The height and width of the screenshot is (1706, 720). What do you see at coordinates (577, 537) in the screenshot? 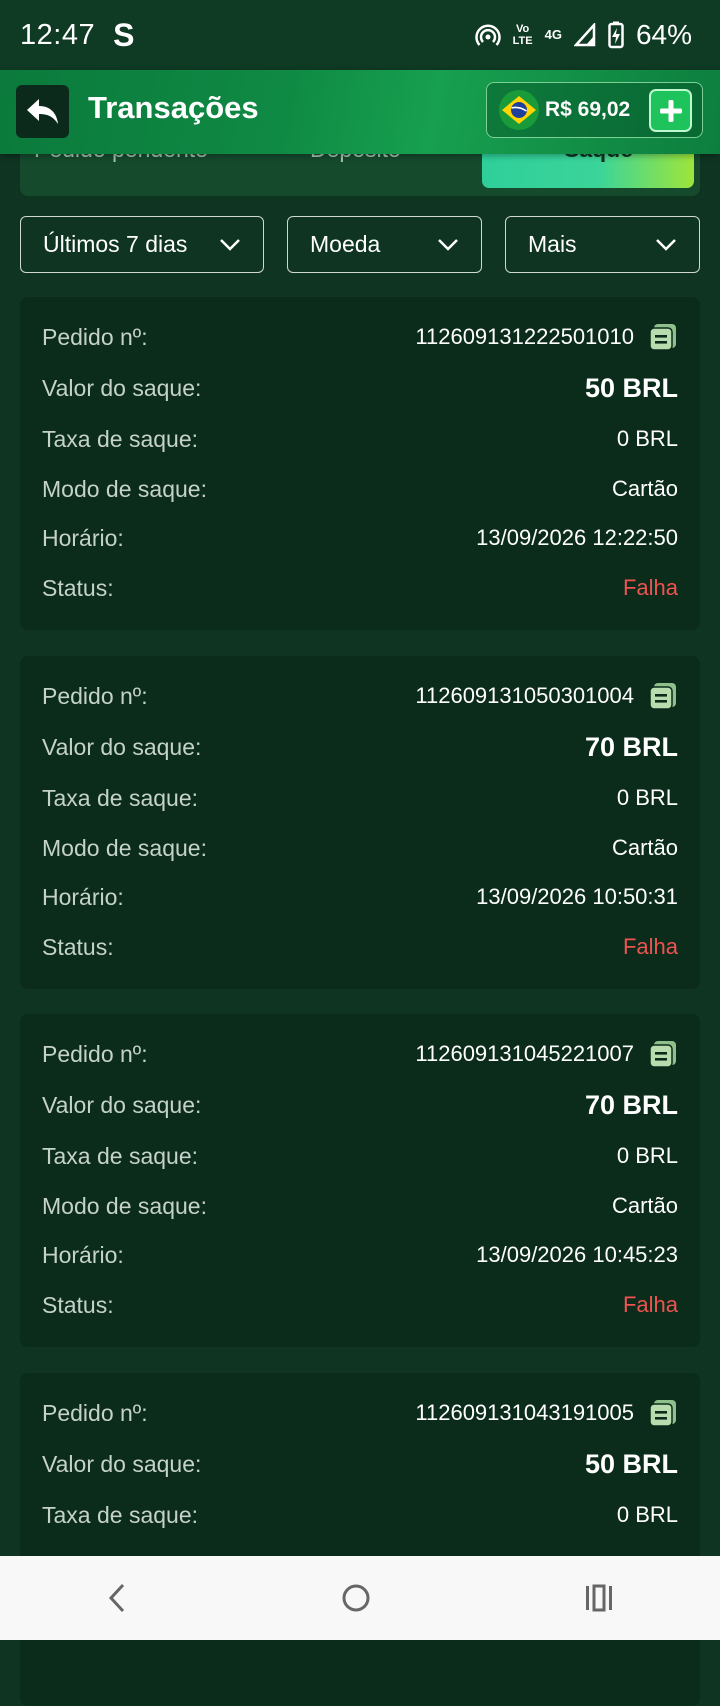
I see `time-value: 13/09/2026 12:22:50` at bounding box center [577, 537].